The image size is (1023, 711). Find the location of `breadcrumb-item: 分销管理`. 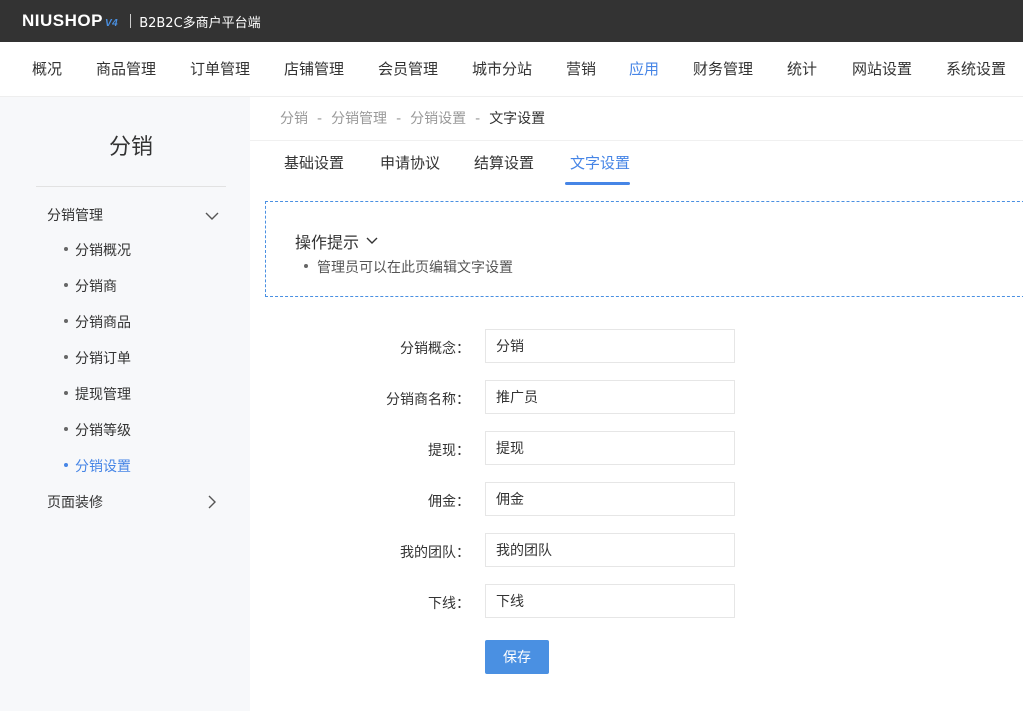

breadcrumb-item: 分销管理 is located at coordinates (359, 119).